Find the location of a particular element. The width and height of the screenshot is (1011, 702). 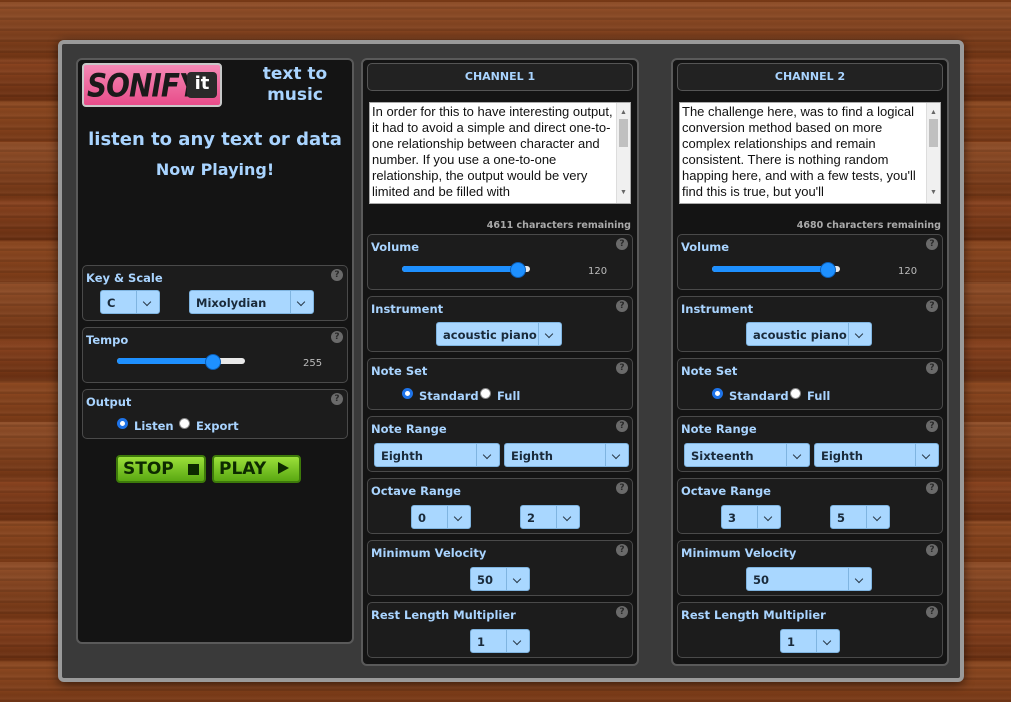

key-select: C is located at coordinates (130, 302).